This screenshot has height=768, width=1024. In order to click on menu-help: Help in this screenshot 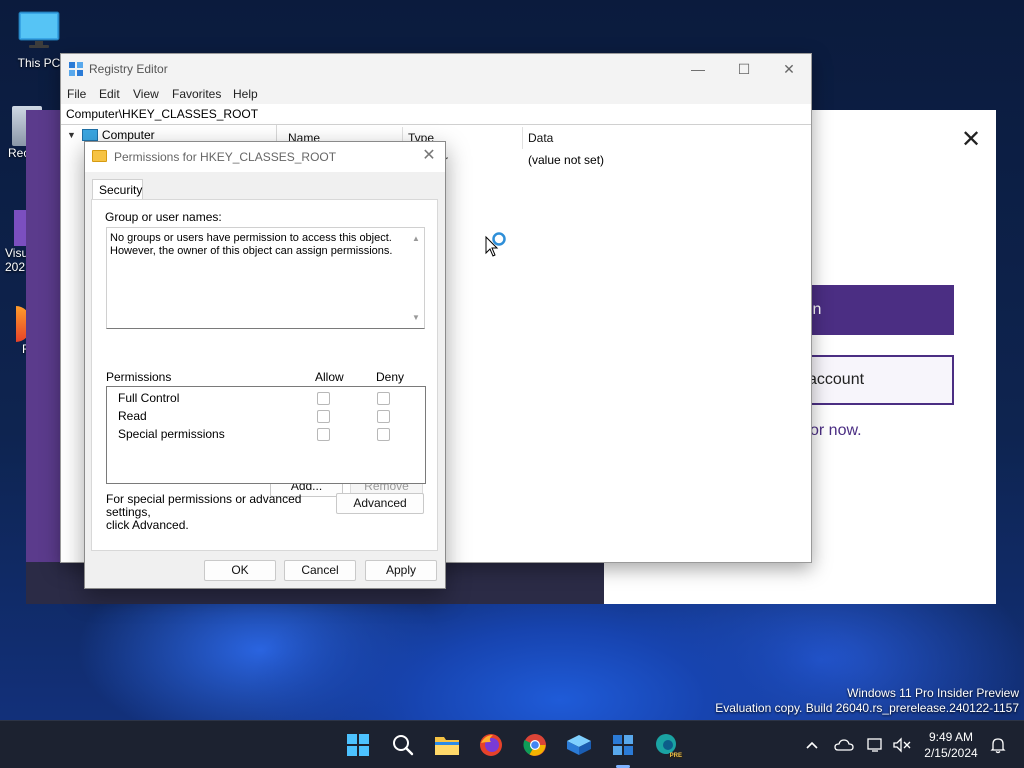, I will do `click(245, 94)`.